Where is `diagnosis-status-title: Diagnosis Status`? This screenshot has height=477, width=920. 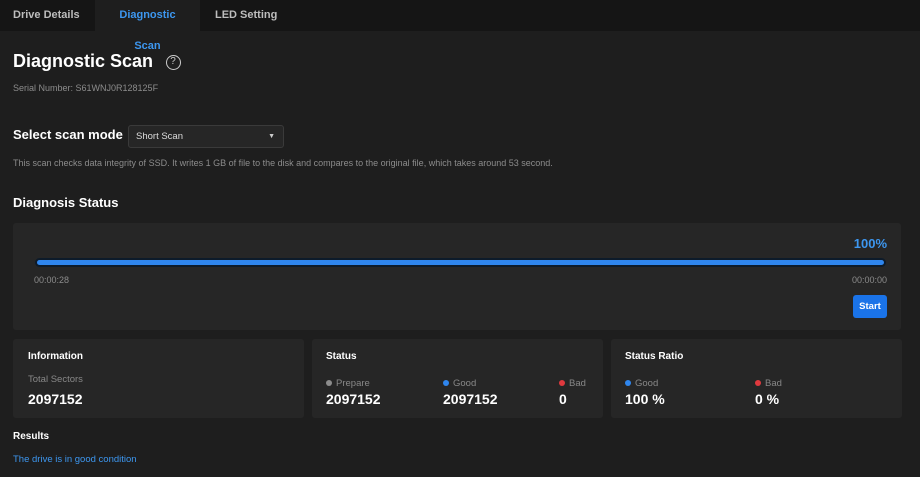
diagnosis-status-title: Diagnosis Status is located at coordinates (66, 202).